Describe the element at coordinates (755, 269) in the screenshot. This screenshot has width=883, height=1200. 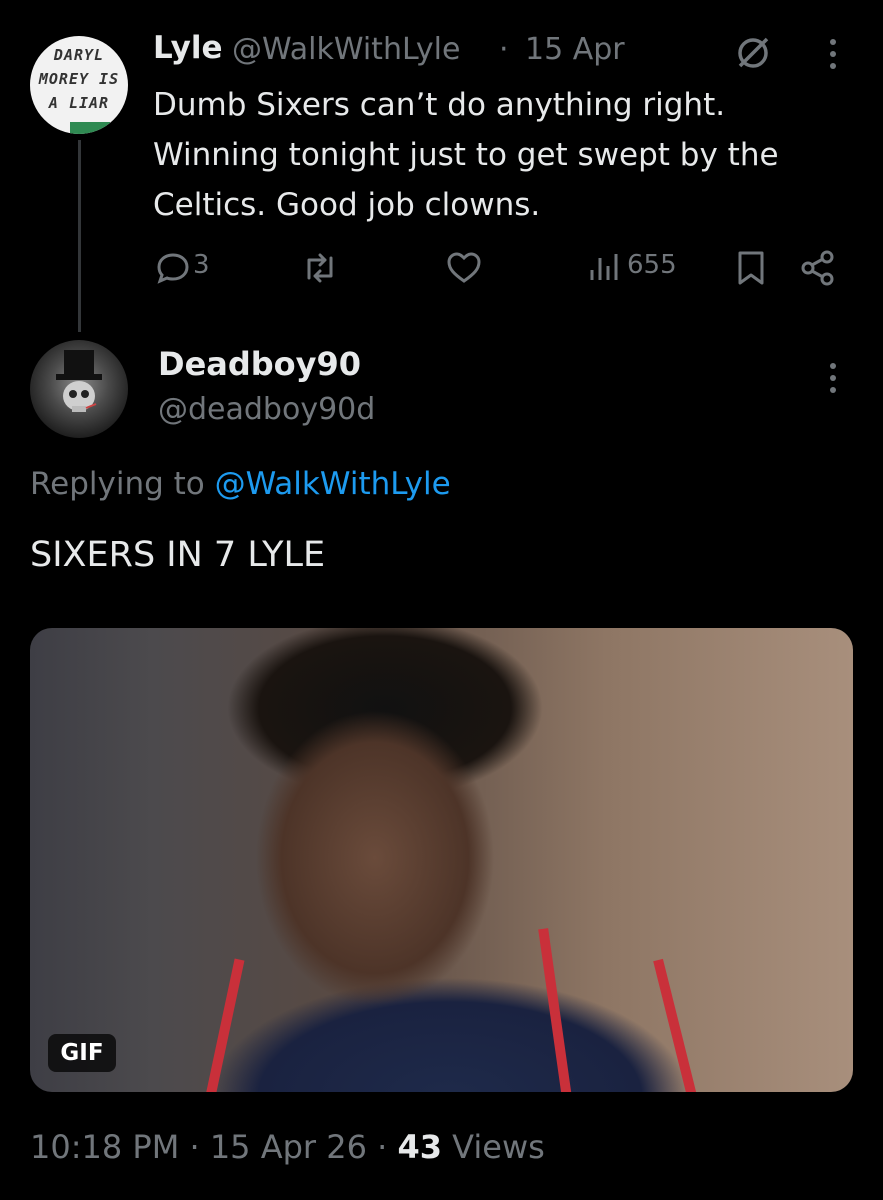
I see `bookmark-icon` at that location.